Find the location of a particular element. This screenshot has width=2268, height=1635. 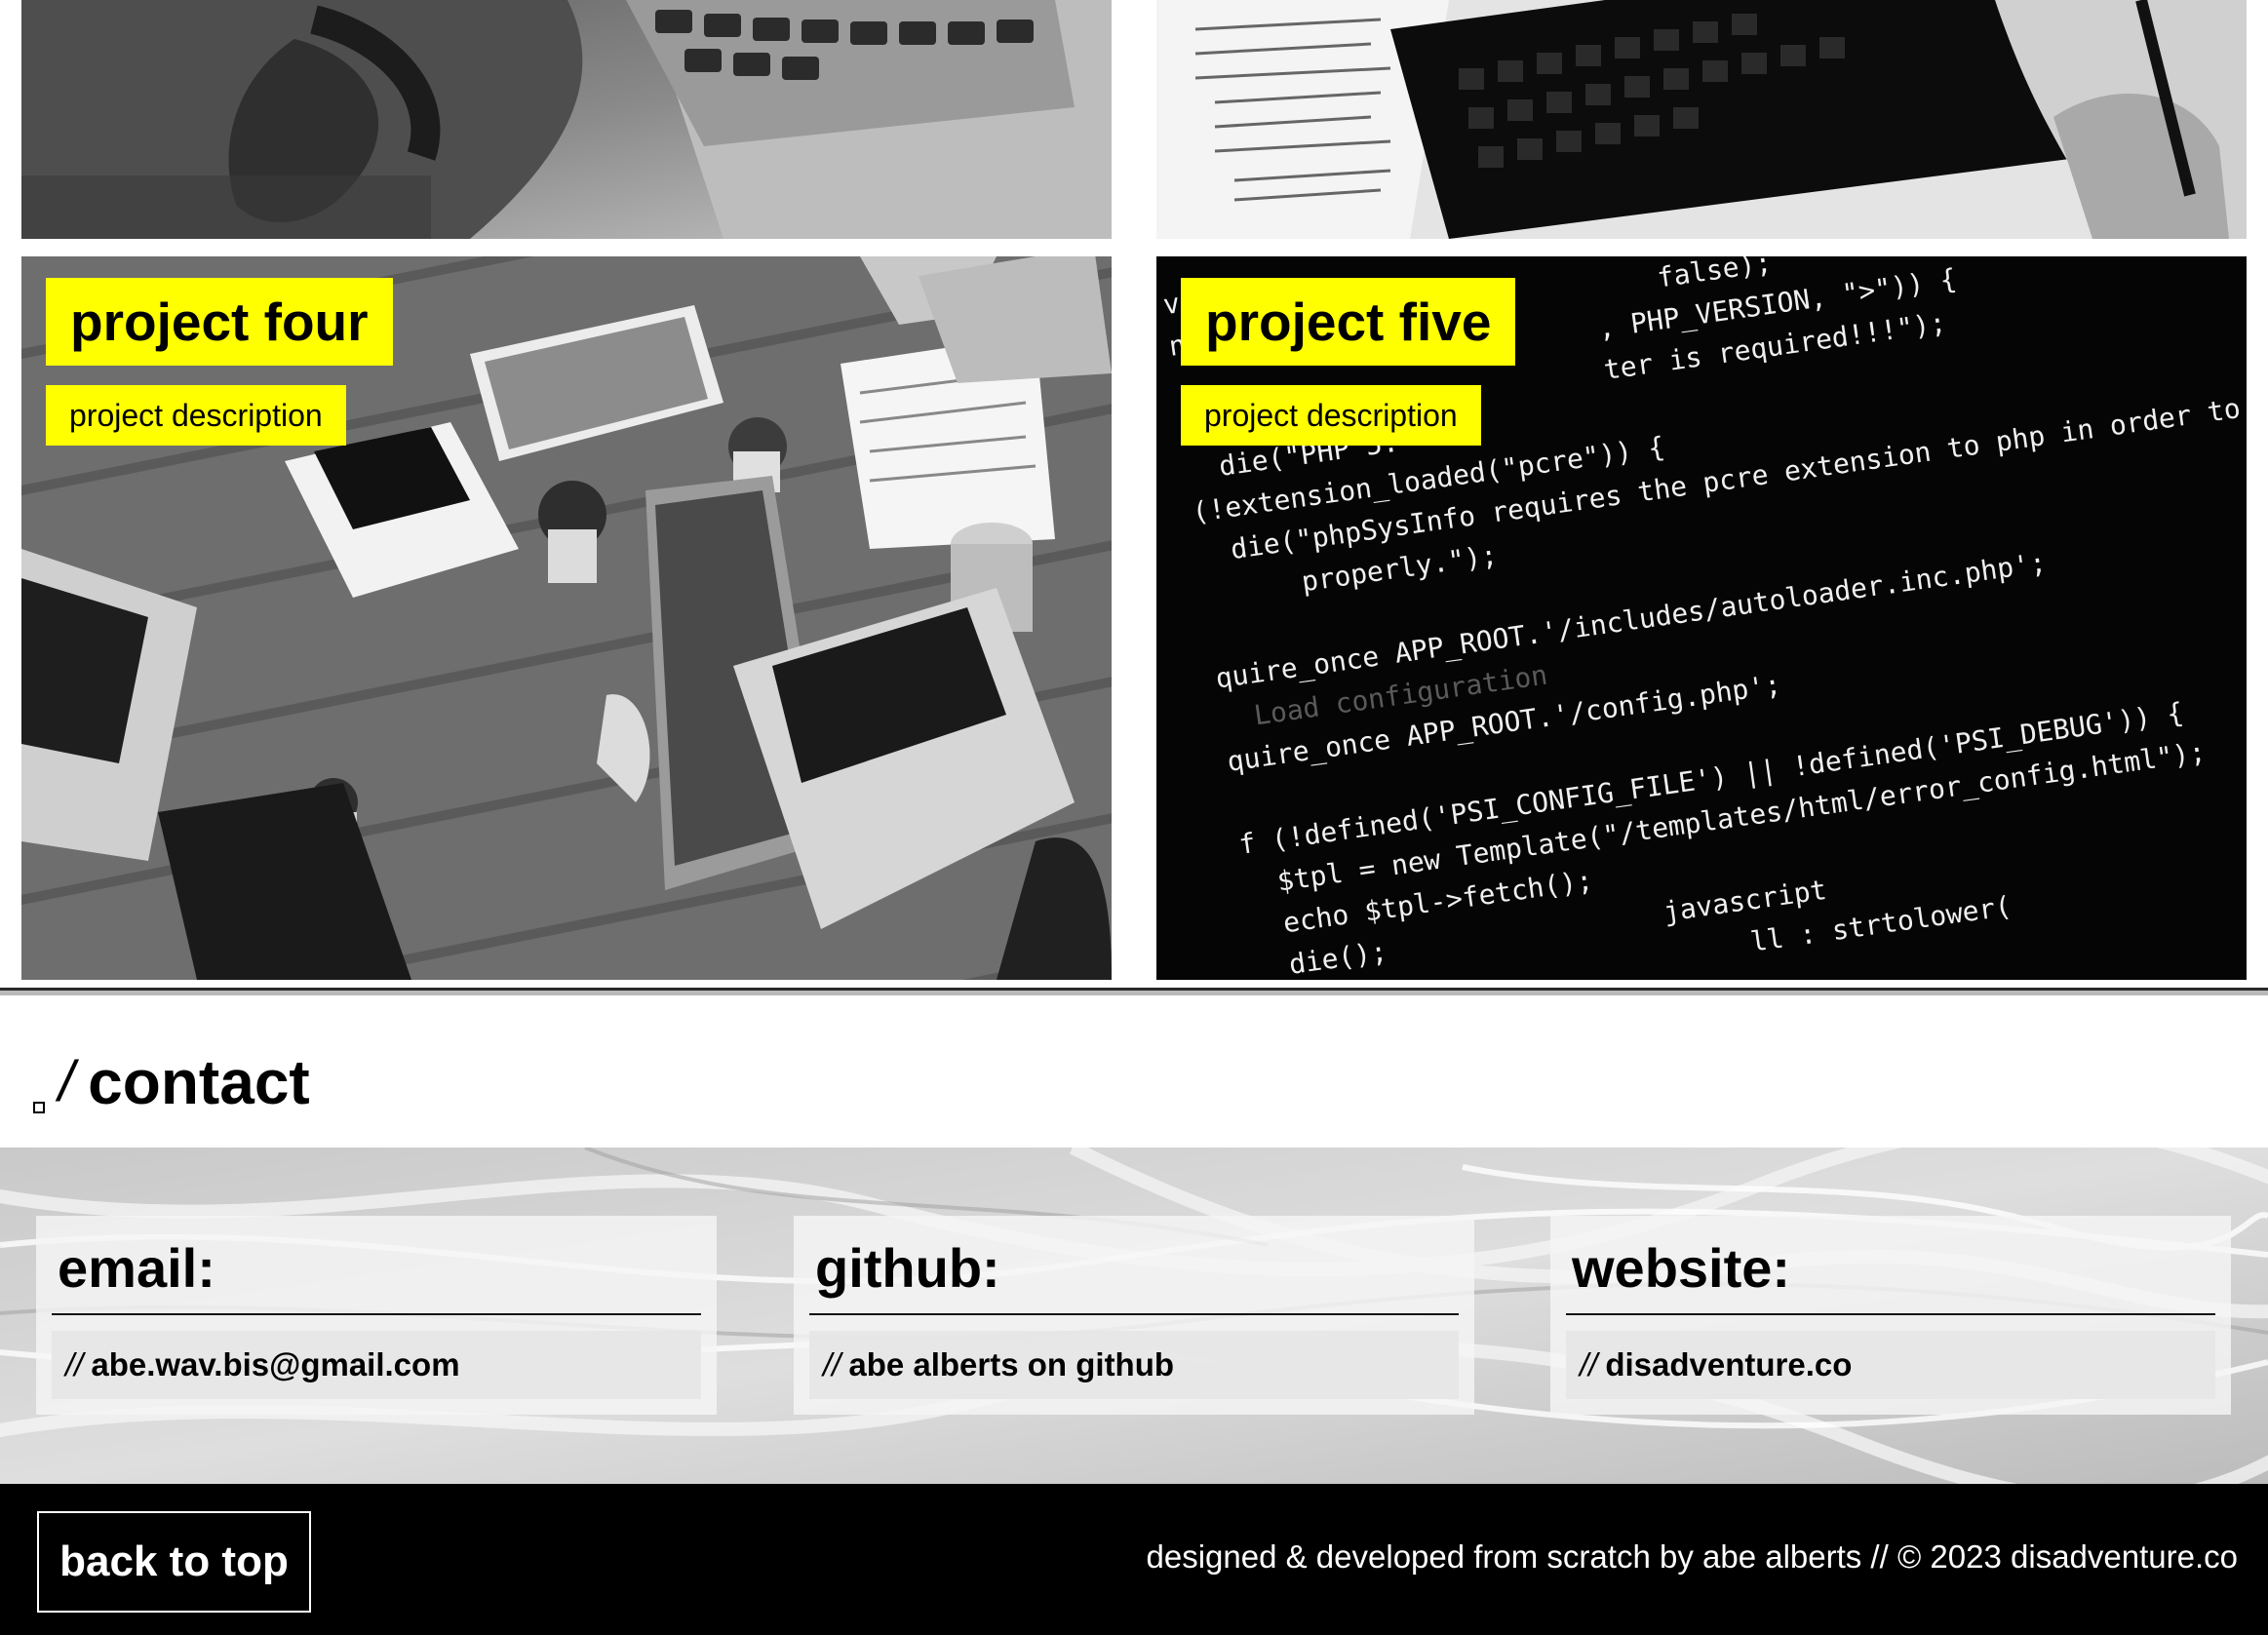

github-link: // abe alberts on github is located at coordinates (1134, 1365).